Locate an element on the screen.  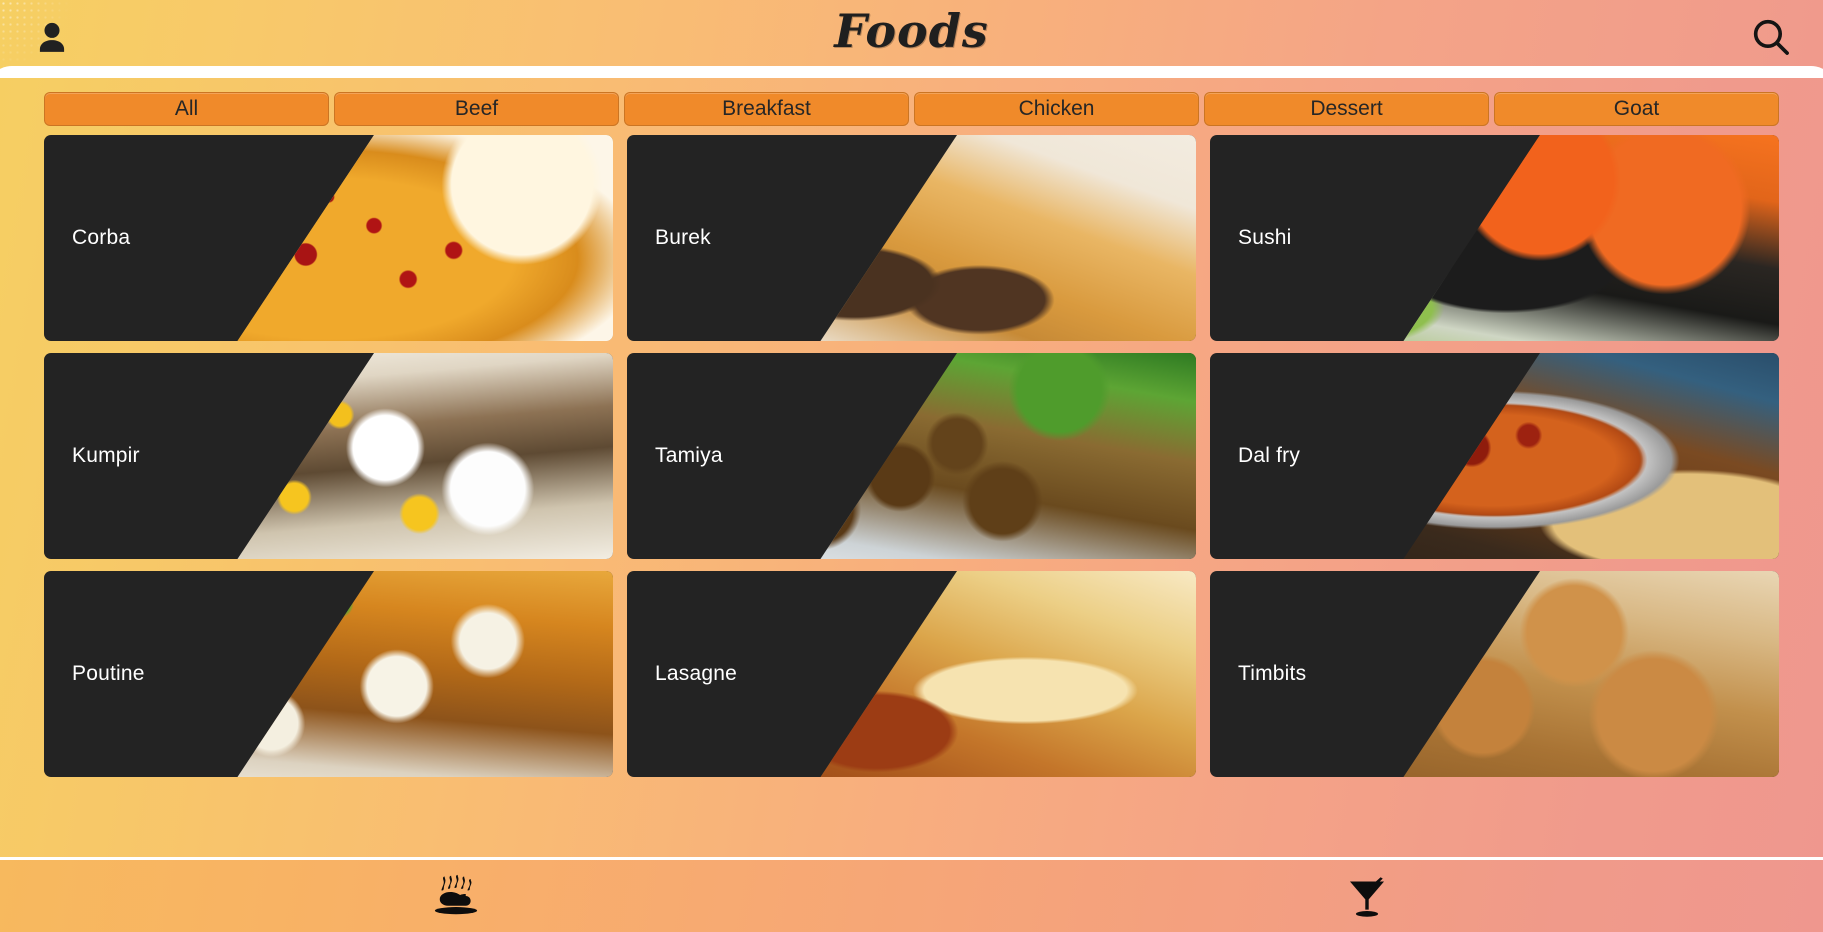
roast-turkey-icon is located at coordinates (456, 896).